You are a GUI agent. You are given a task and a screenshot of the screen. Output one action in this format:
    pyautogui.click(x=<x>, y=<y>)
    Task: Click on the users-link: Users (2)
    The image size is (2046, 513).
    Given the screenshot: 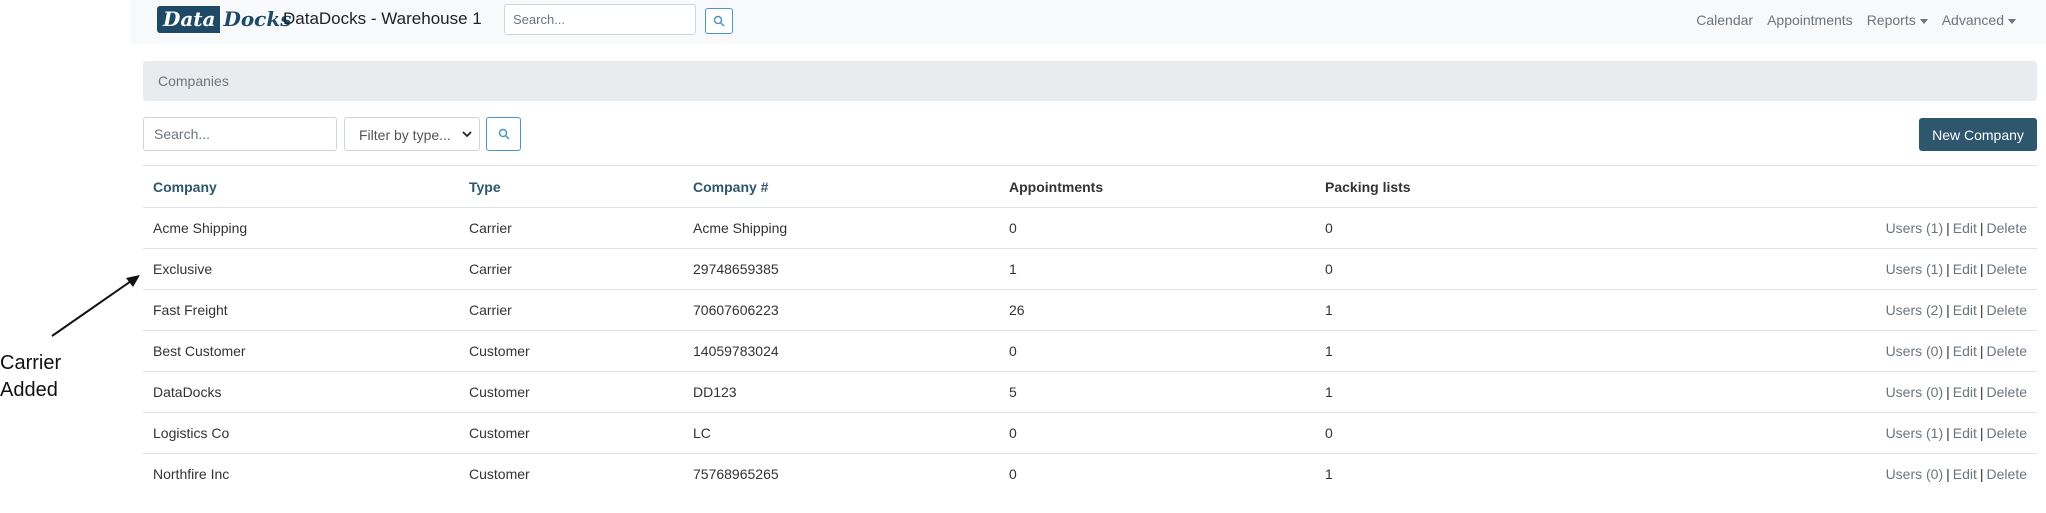 What is the action you would take?
    pyautogui.click(x=1915, y=310)
    